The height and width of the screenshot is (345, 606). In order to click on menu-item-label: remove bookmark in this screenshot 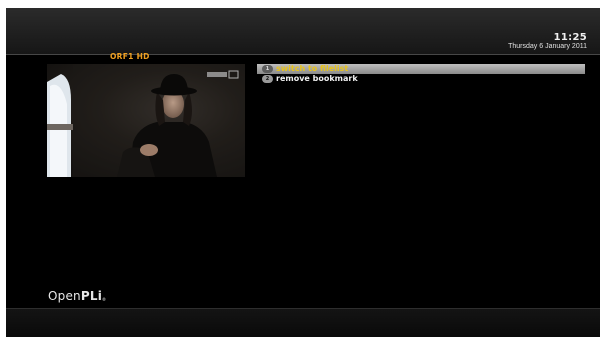, I will do `click(317, 78)`.